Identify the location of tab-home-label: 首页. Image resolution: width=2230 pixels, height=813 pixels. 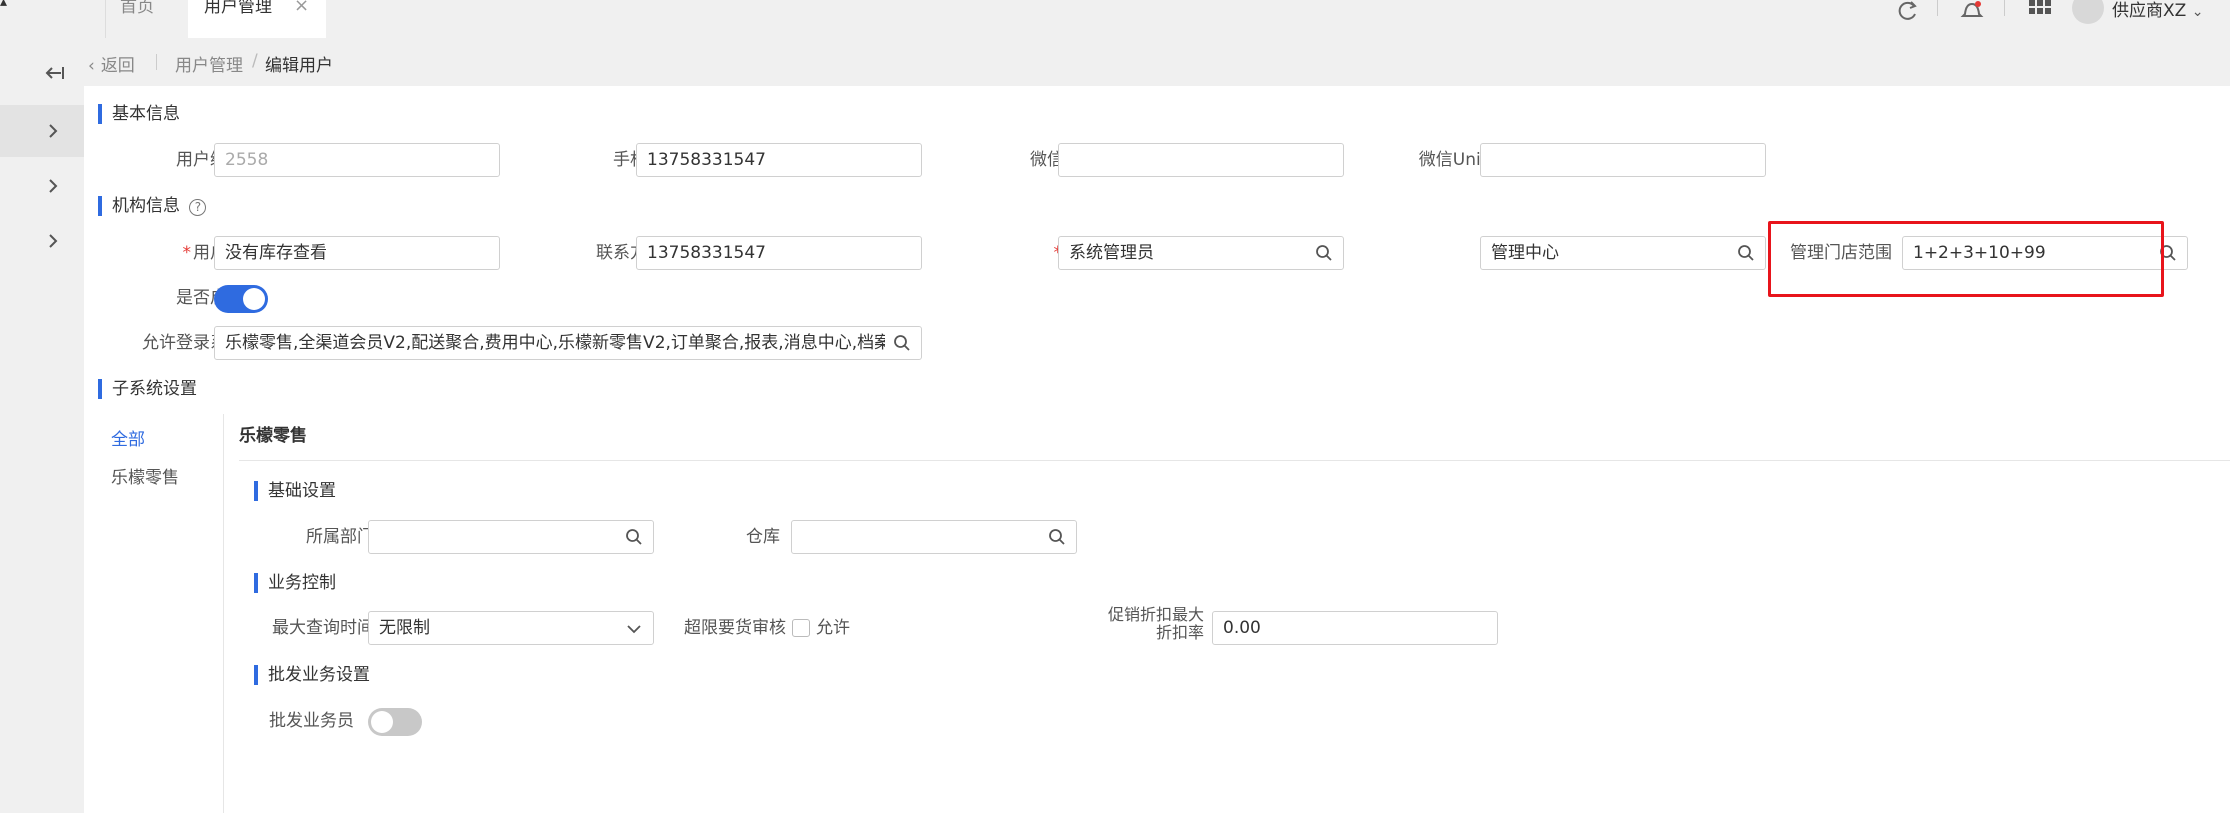
(137, 8).